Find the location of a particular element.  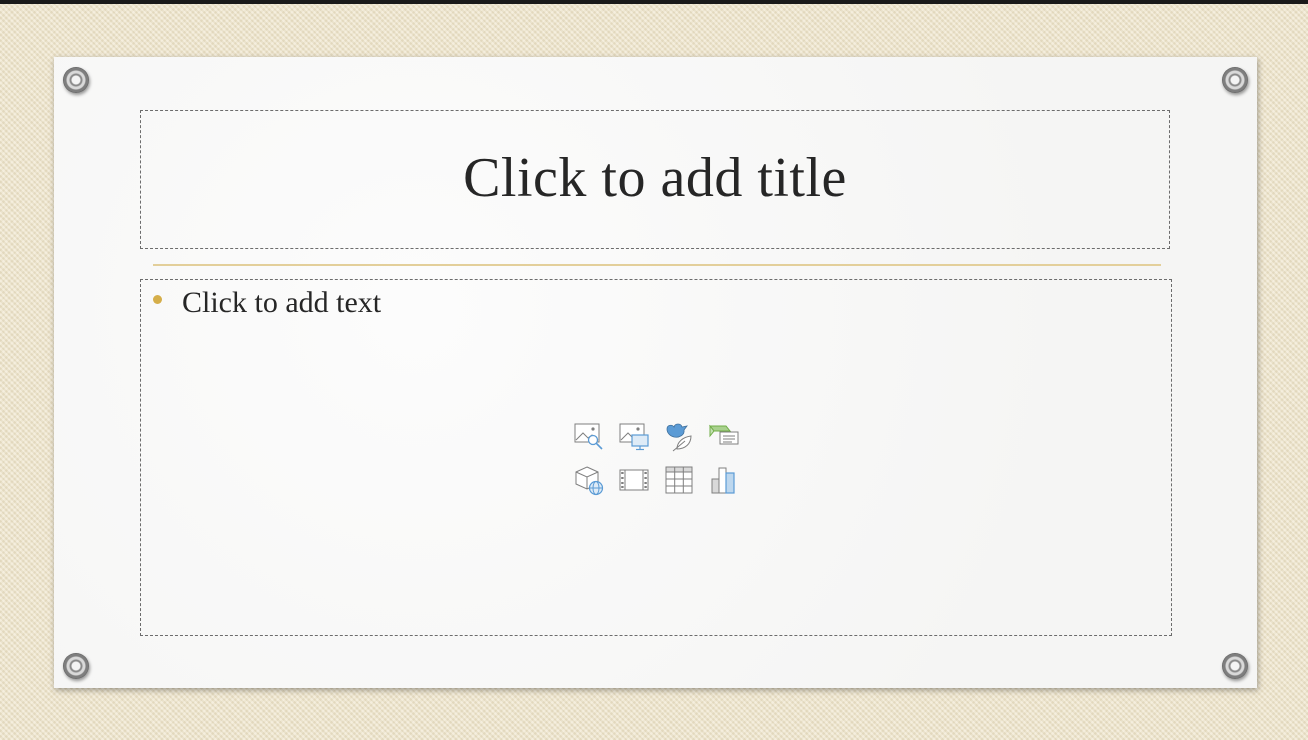

online-pictures-icon is located at coordinates (634, 436).